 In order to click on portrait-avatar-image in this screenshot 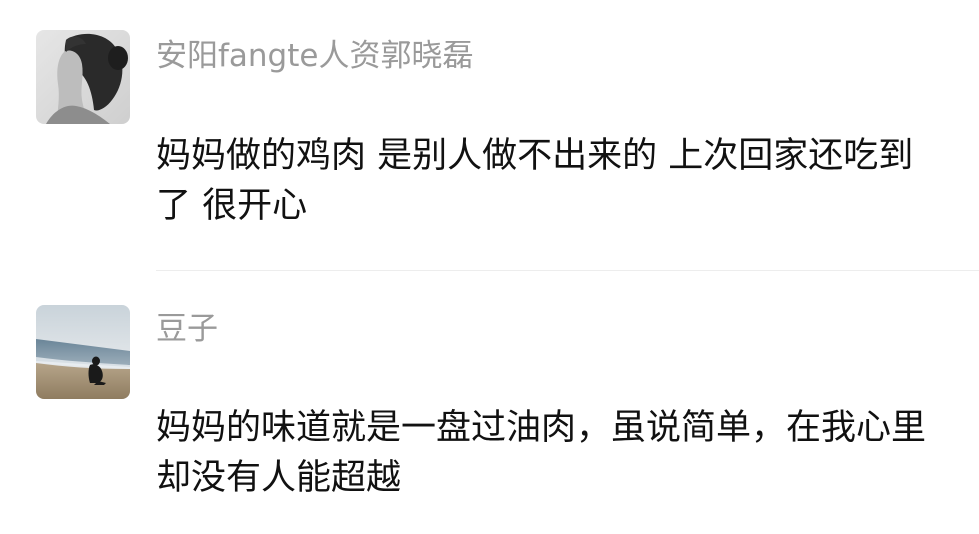, I will do `click(83, 77)`.